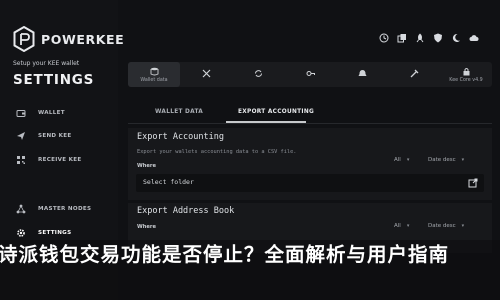 The width and height of the screenshot is (500, 300). Describe the element at coordinates (21, 136) in the screenshot. I see `send-icon` at that location.